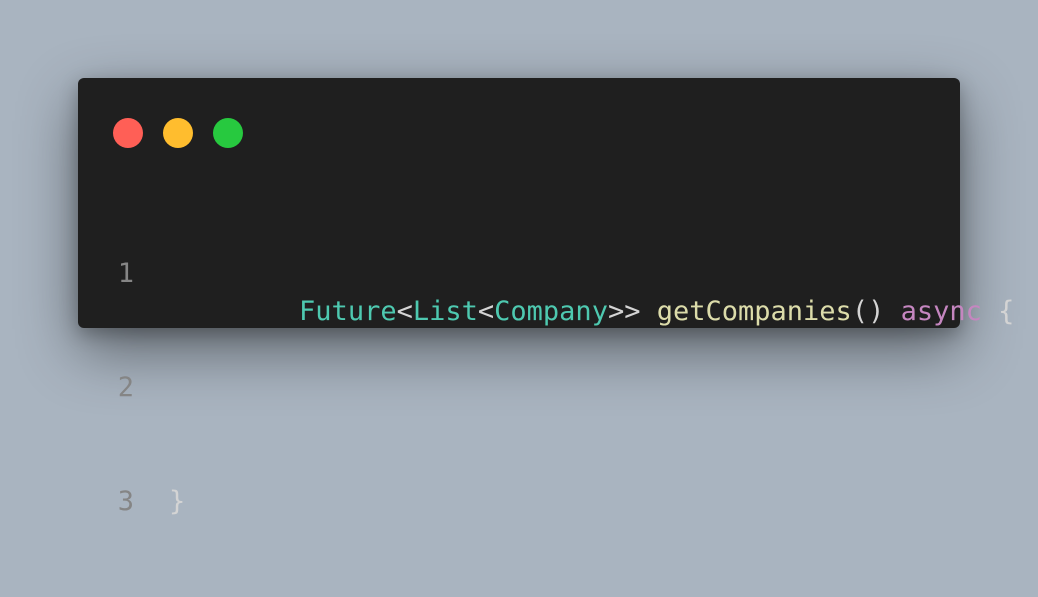  I want to click on minimize-icon, so click(178, 133).